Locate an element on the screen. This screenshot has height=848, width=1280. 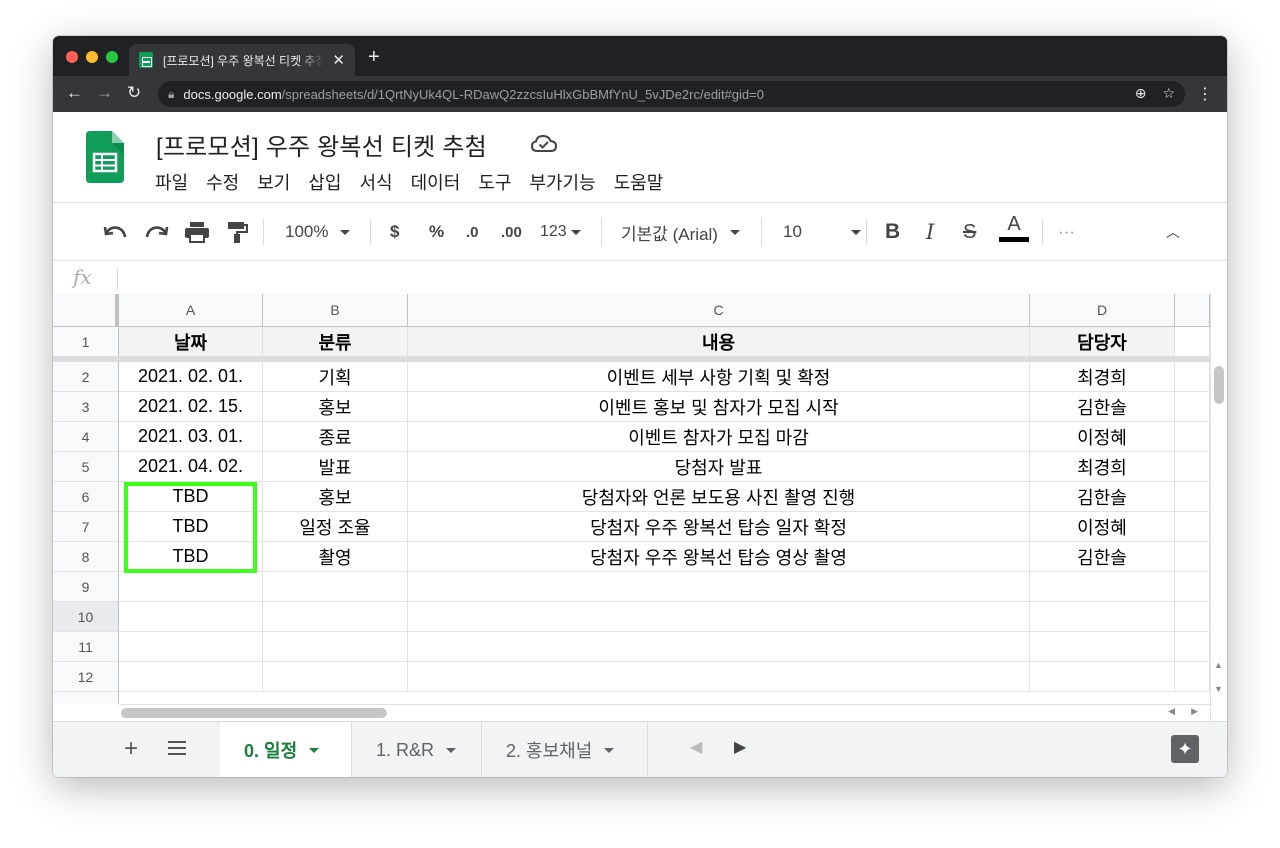
horizontal-scroll-thumb is located at coordinates (254, 713).